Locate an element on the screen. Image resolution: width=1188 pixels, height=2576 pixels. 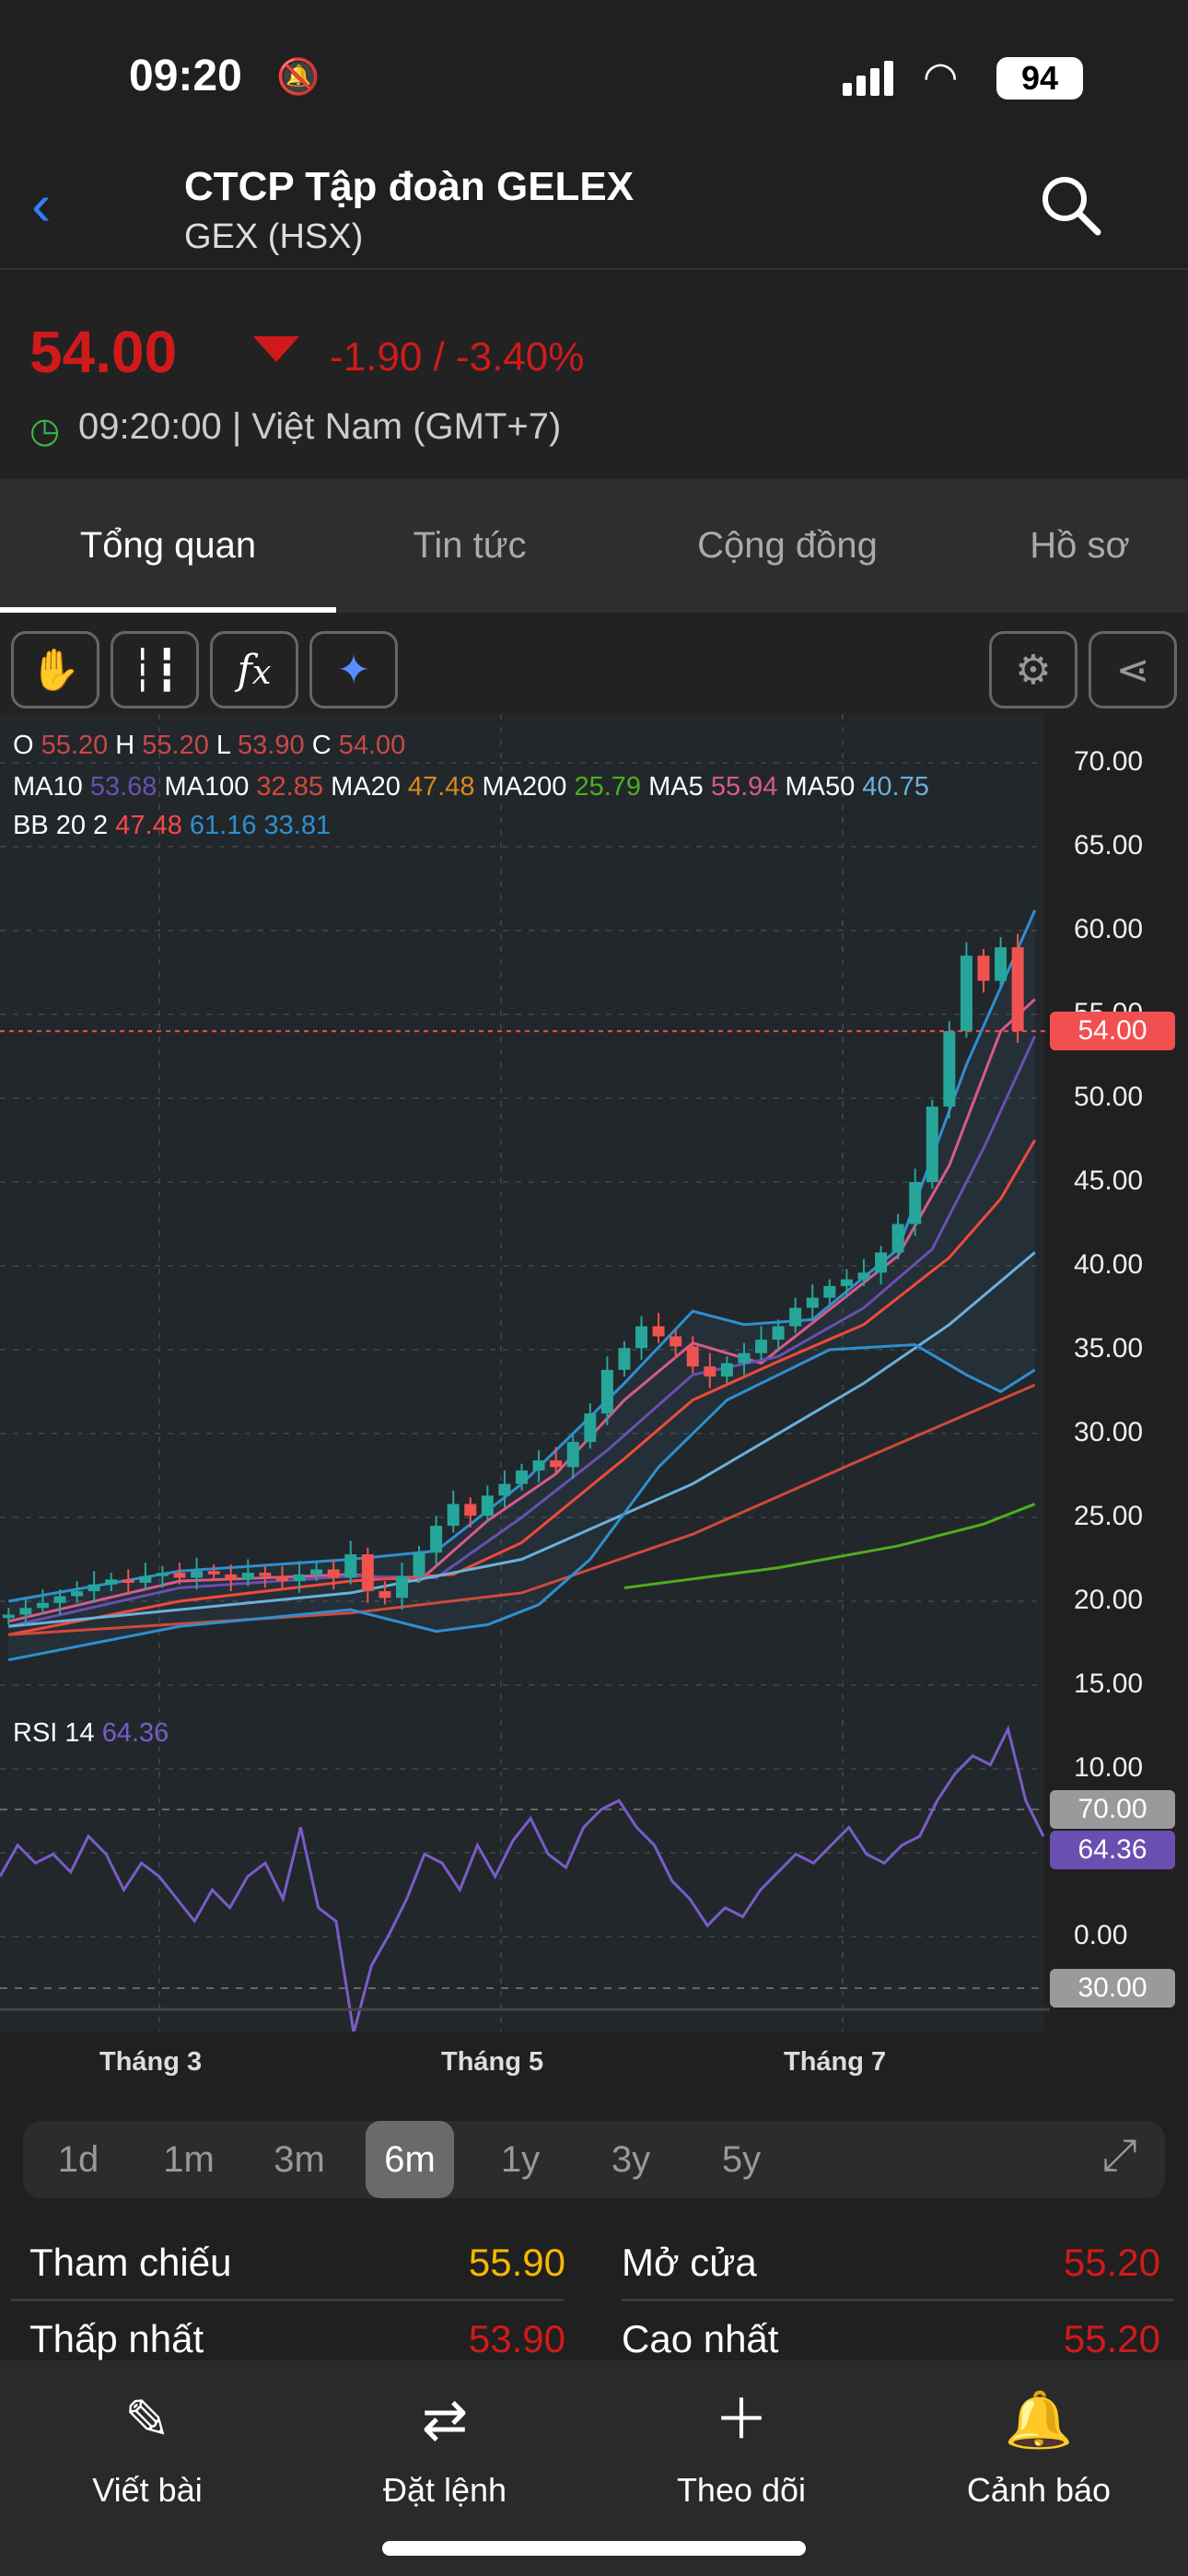
ai-pattern-button: ✦ is located at coordinates (353, 669).